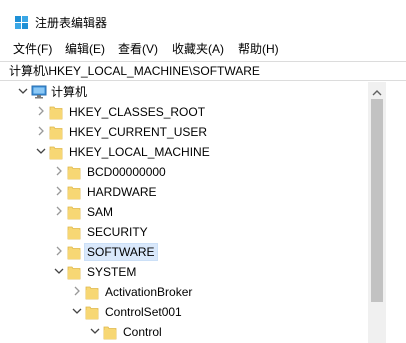 The width and height of the screenshot is (406, 343). Describe the element at coordinates (139, 152) in the screenshot. I see `tree-node-label: HKEY_LOCAL_MACHINE` at that location.